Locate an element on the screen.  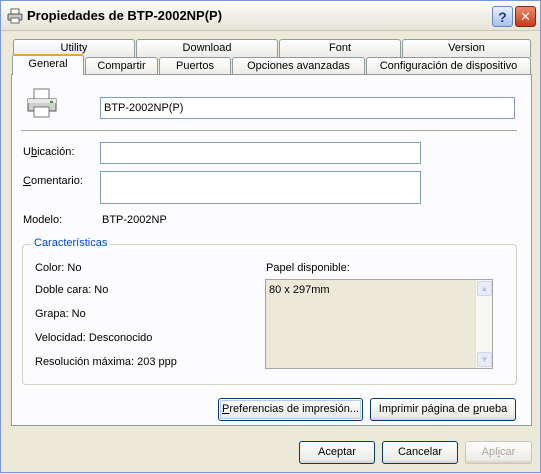
color-feature: Color: No is located at coordinates (58, 268).